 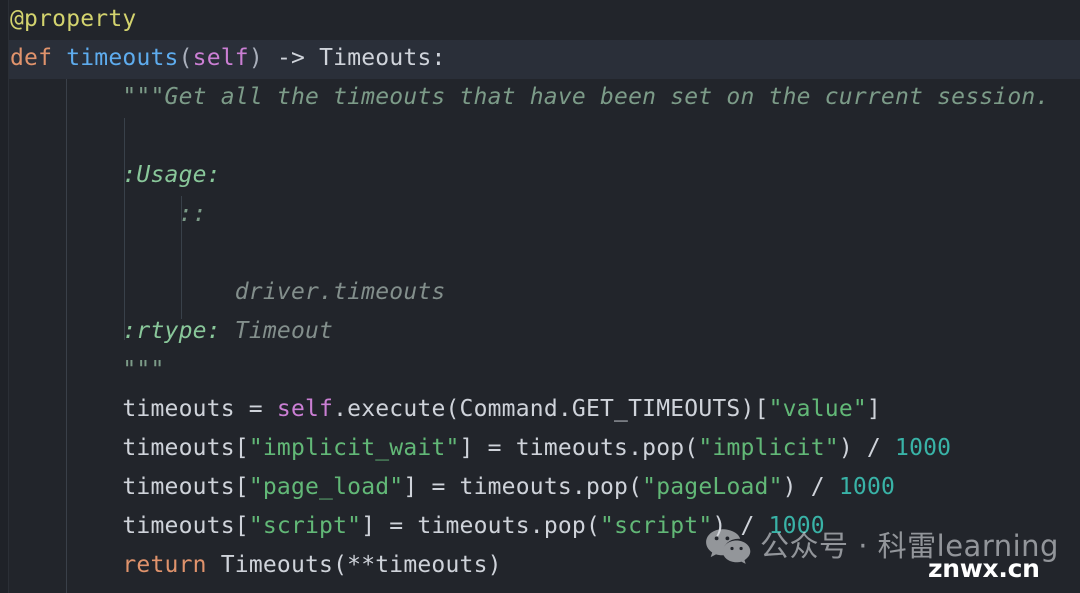 What do you see at coordinates (540, 19) in the screenshot?
I see `line-decorator: @property` at bounding box center [540, 19].